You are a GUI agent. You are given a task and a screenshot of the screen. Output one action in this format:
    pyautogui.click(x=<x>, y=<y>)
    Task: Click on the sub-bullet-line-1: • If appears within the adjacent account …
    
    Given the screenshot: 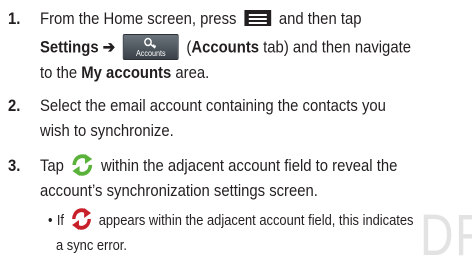 What is the action you would take?
    pyautogui.click(x=231, y=220)
    